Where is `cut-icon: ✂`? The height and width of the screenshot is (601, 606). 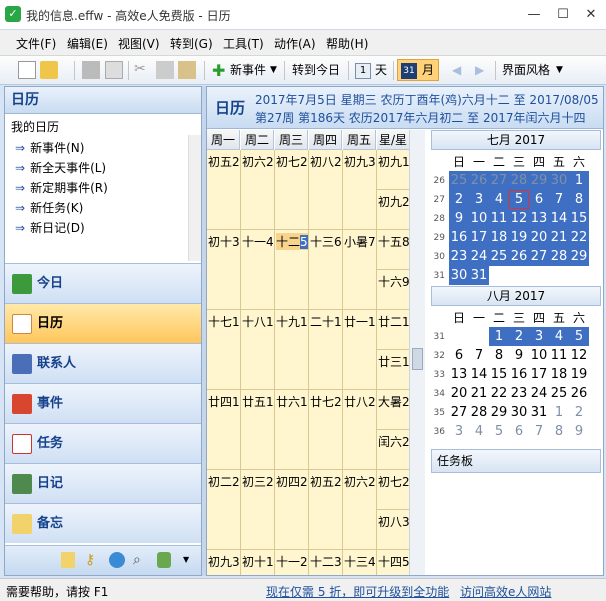
cut-icon: ✂ is located at coordinates (143, 70).